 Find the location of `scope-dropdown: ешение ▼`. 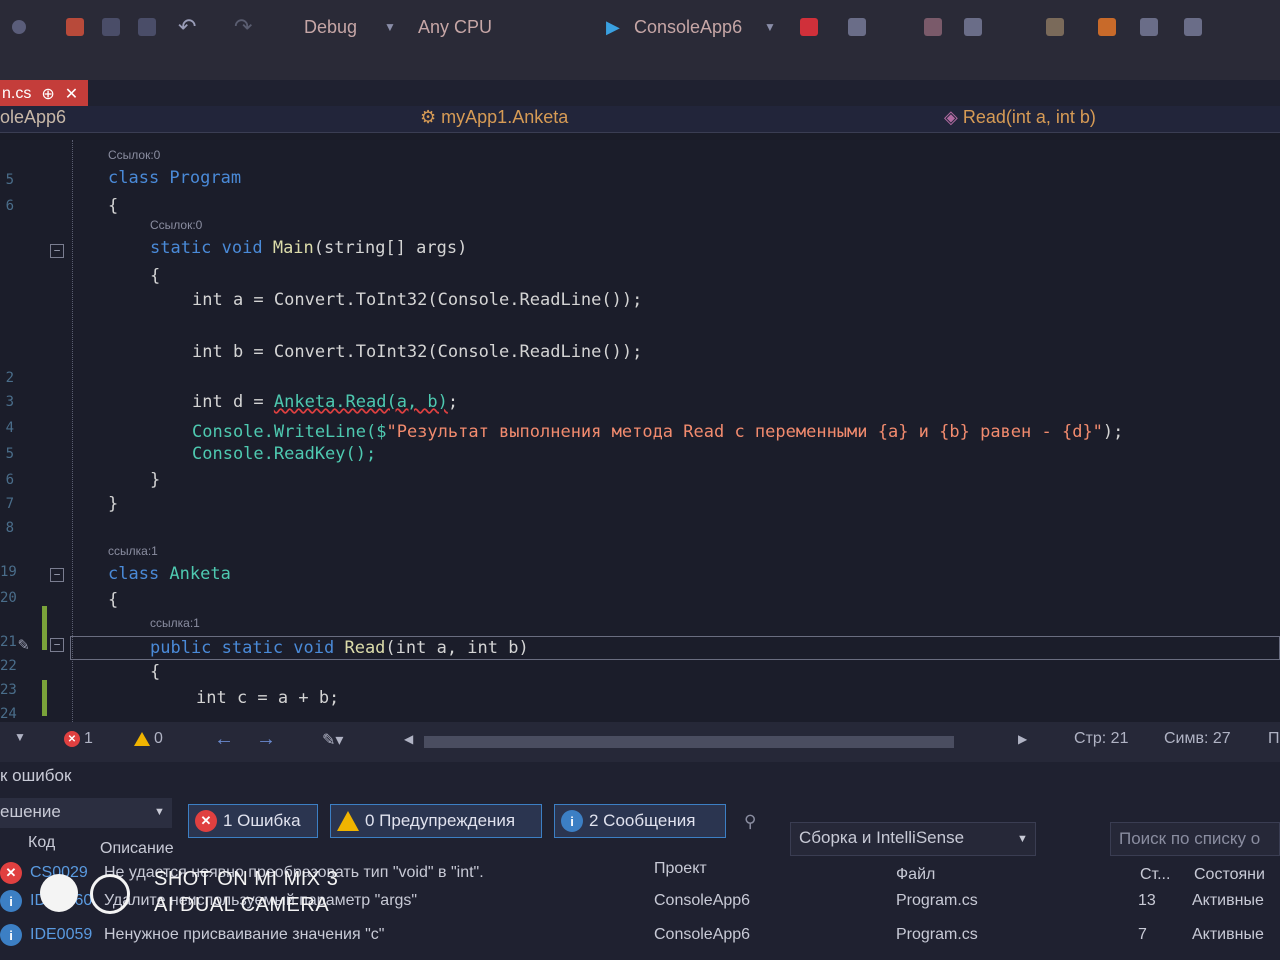

scope-dropdown: ешение ▼ is located at coordinates (86, 813).